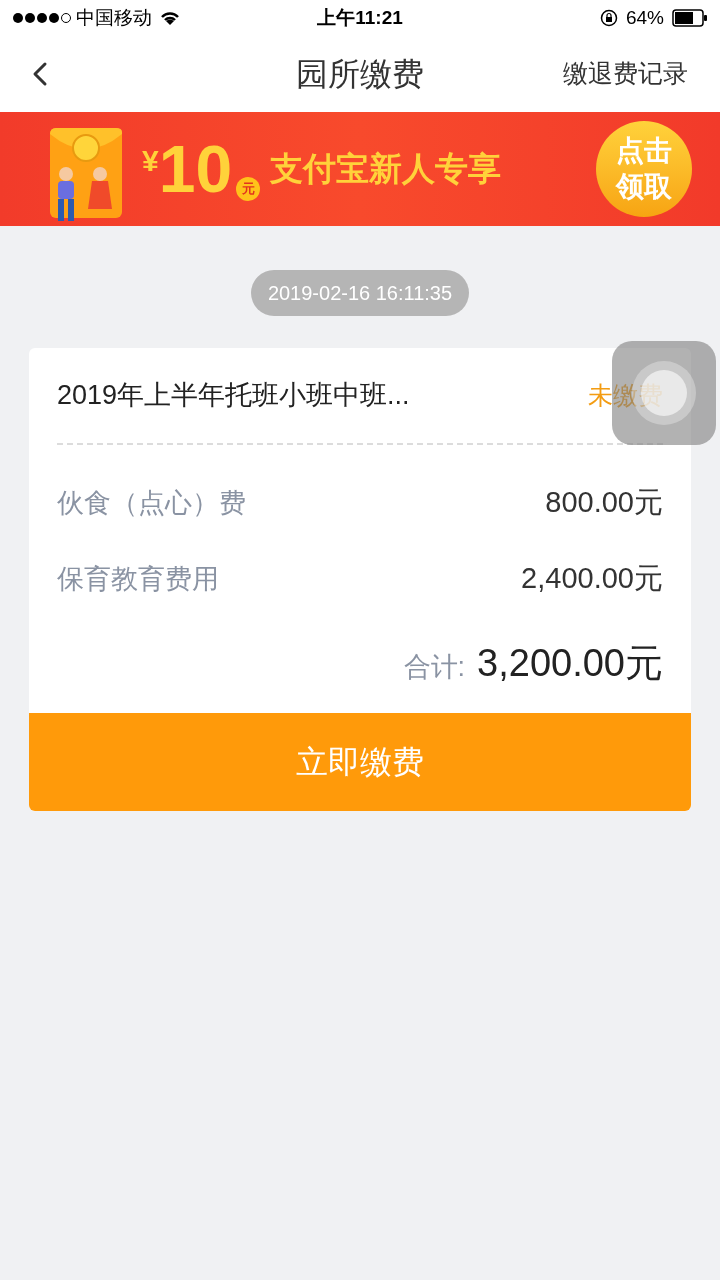  I want to click on total-amount: 3,200.00元, so click(570, 663).